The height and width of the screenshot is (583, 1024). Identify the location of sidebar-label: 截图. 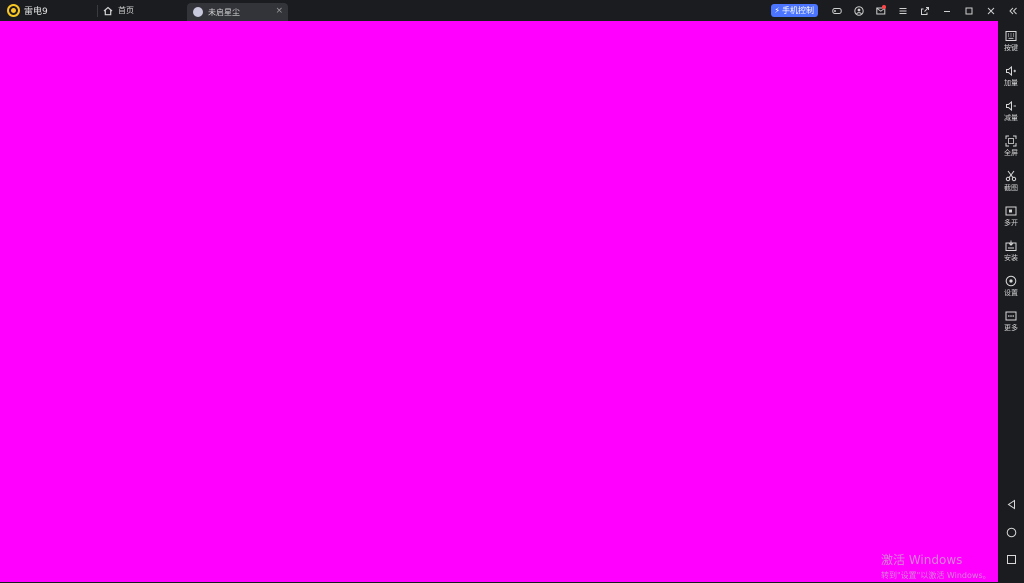
(1011, 188).